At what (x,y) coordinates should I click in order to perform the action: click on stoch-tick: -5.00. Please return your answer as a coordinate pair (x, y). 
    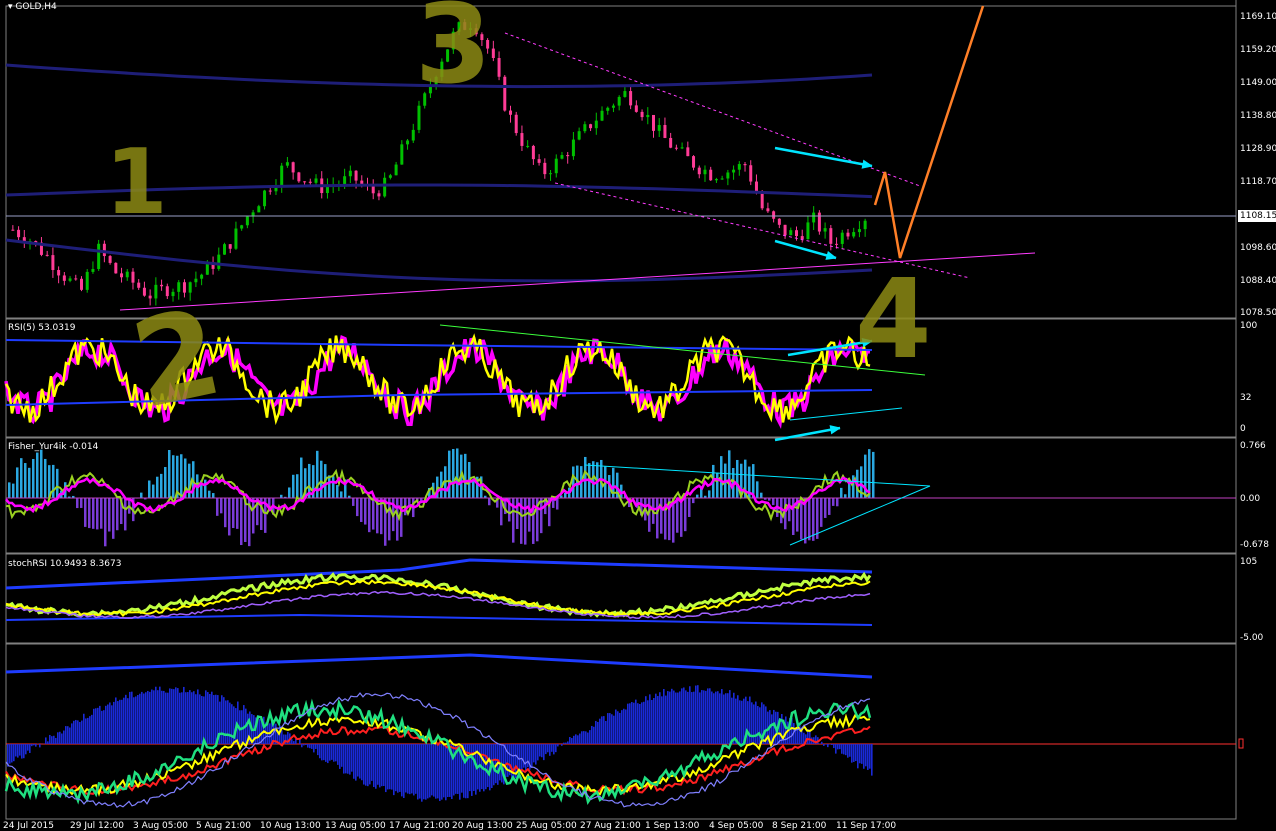
    Looking at the image, I should click on (1251, 638).